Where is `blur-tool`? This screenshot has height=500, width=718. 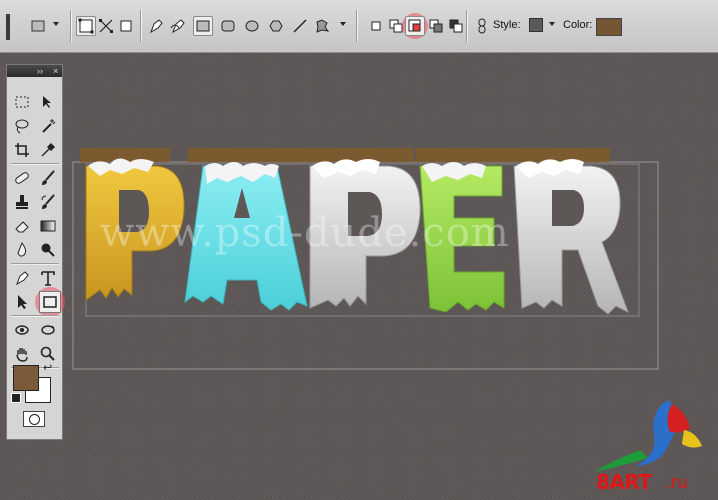 blur-tool is located at coordinates (22, 250).